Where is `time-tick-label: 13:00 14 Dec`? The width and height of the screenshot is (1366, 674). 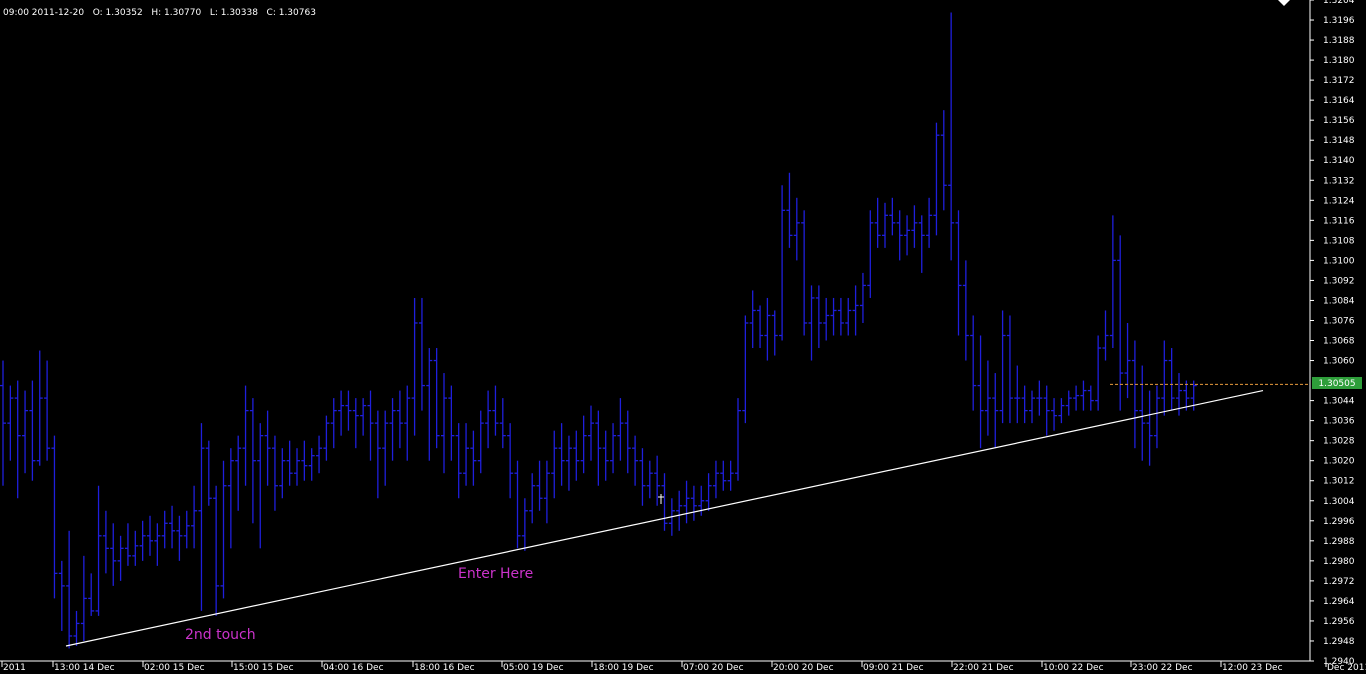
time-tick-label: 13:00 14 Dec is located at coordinates (84, 668).